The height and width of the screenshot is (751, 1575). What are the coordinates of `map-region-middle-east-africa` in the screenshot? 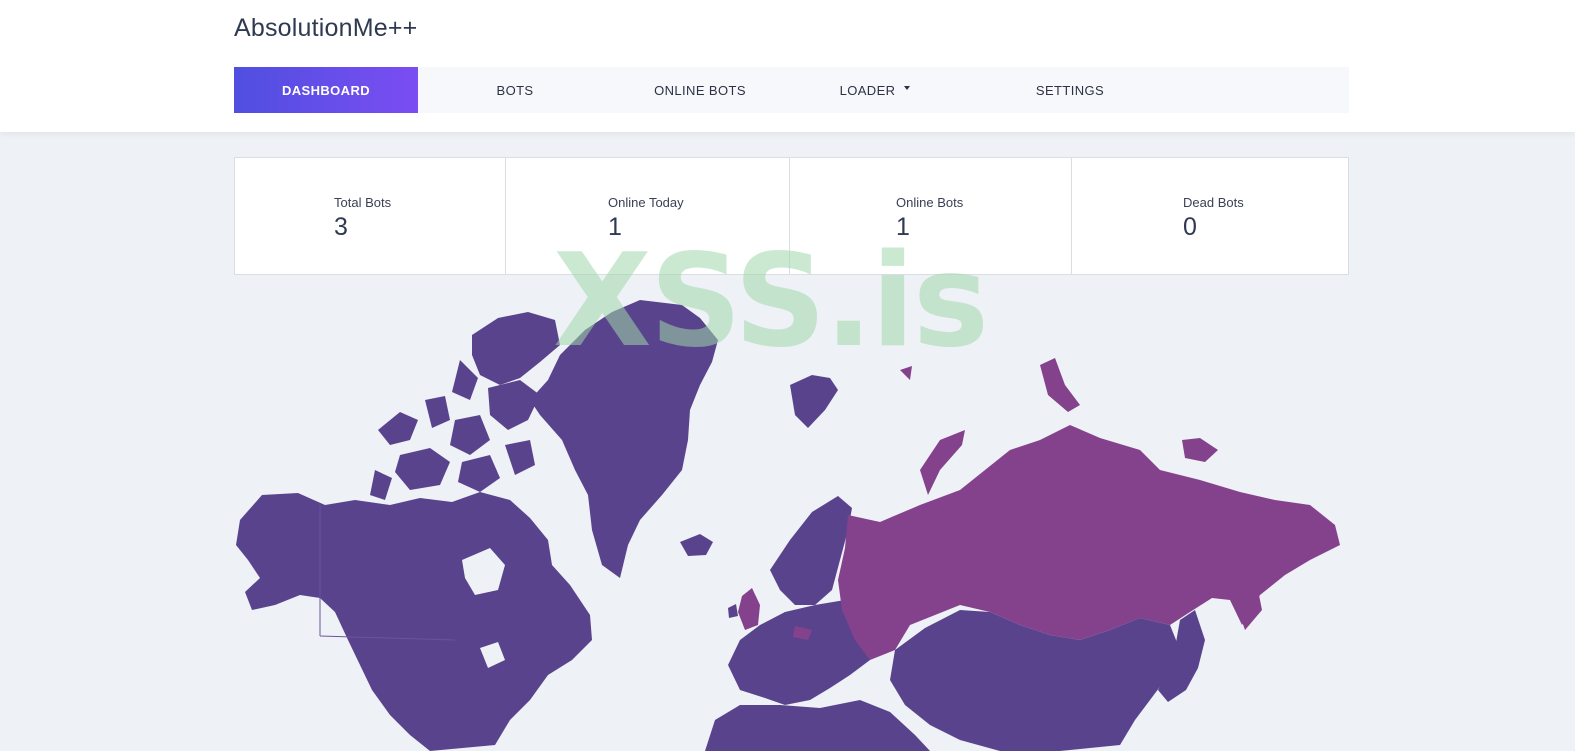 It's located at (817, 725).